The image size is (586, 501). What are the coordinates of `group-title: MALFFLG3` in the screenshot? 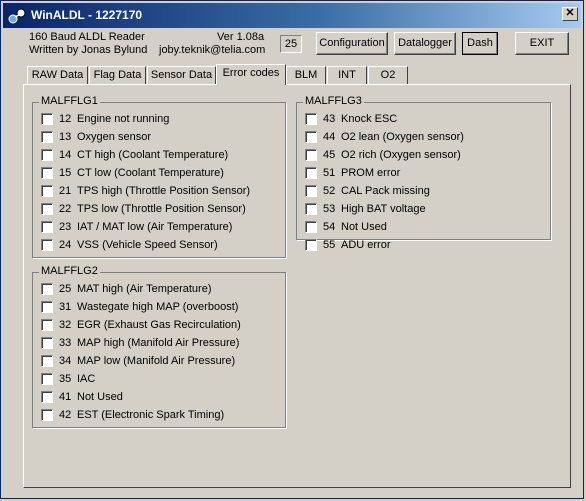 It's located at (333, 101).